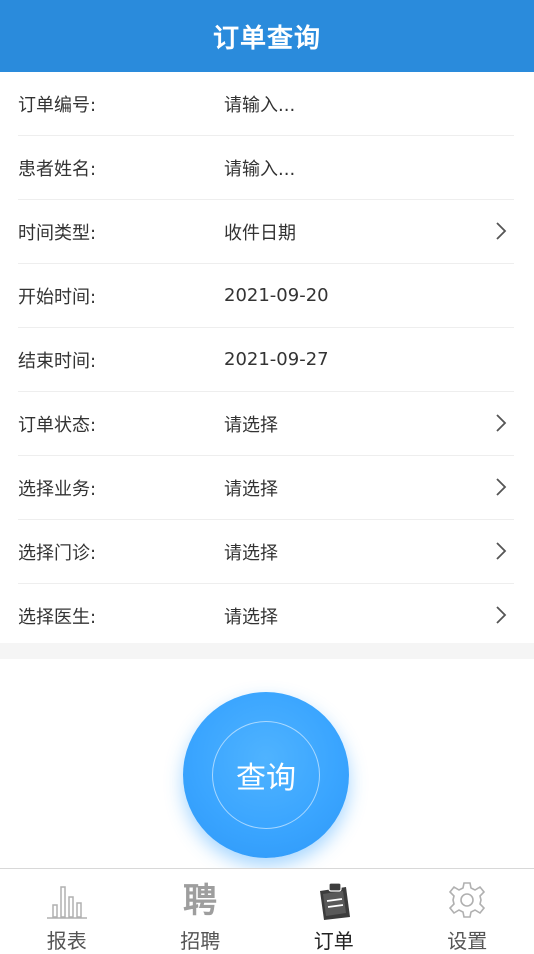 This screenshot has width=534, height=954. I want to click on tab-order: 订单, so click(334, 910).